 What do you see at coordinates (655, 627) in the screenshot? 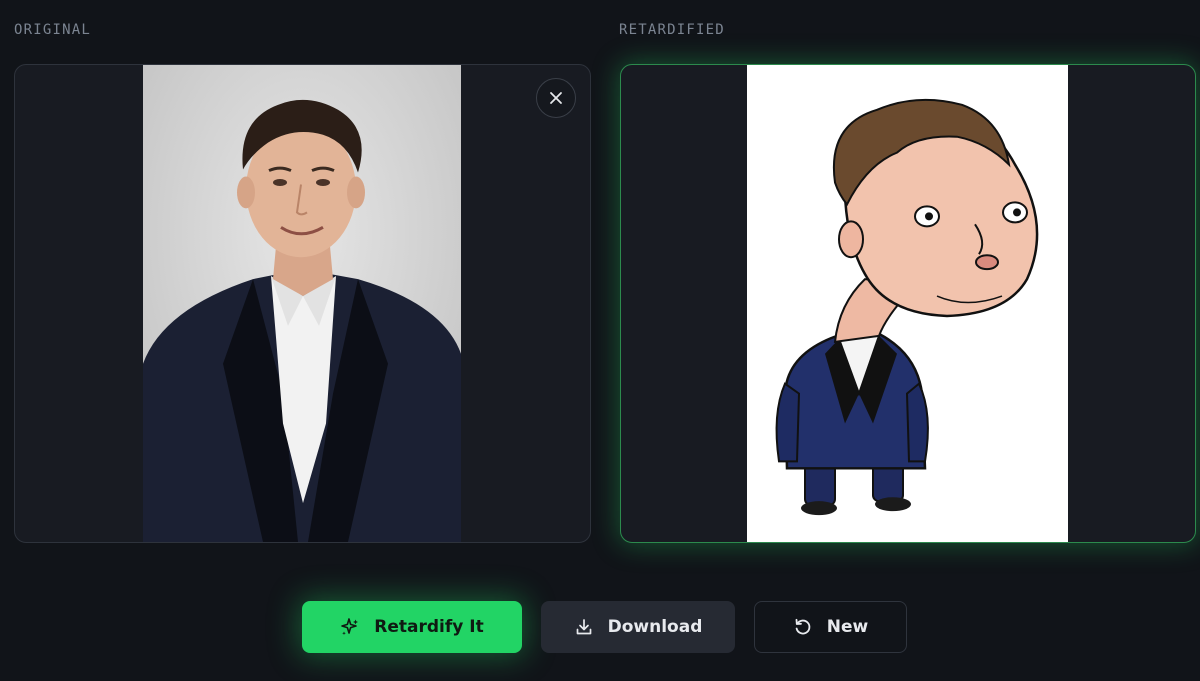
I see `download-button-label: Download` at bounding box center [655, 627].